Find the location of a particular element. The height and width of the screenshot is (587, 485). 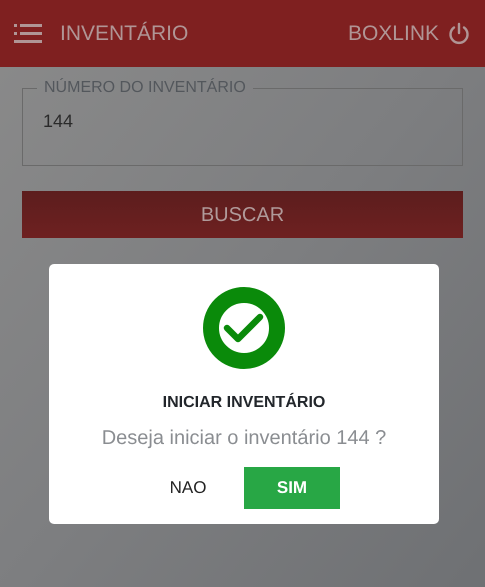

checkmark-icon is located at coordinates (244, 328).